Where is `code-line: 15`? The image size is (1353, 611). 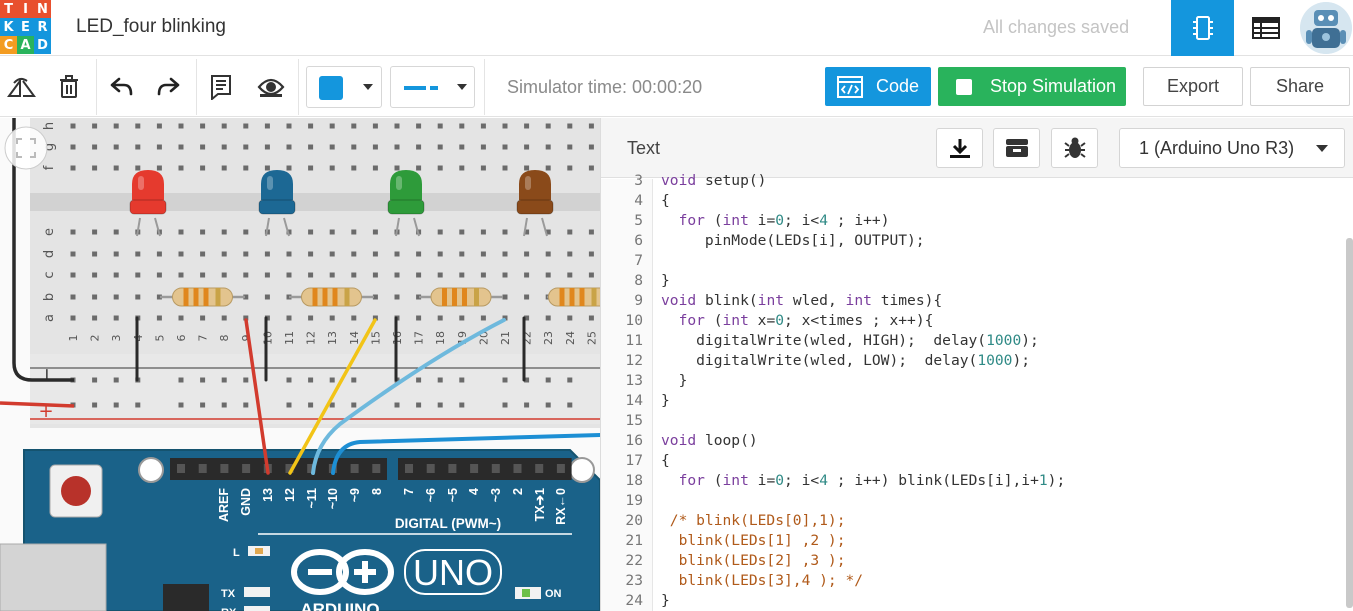 code-line: 15 is located at coordinates (977, 421).